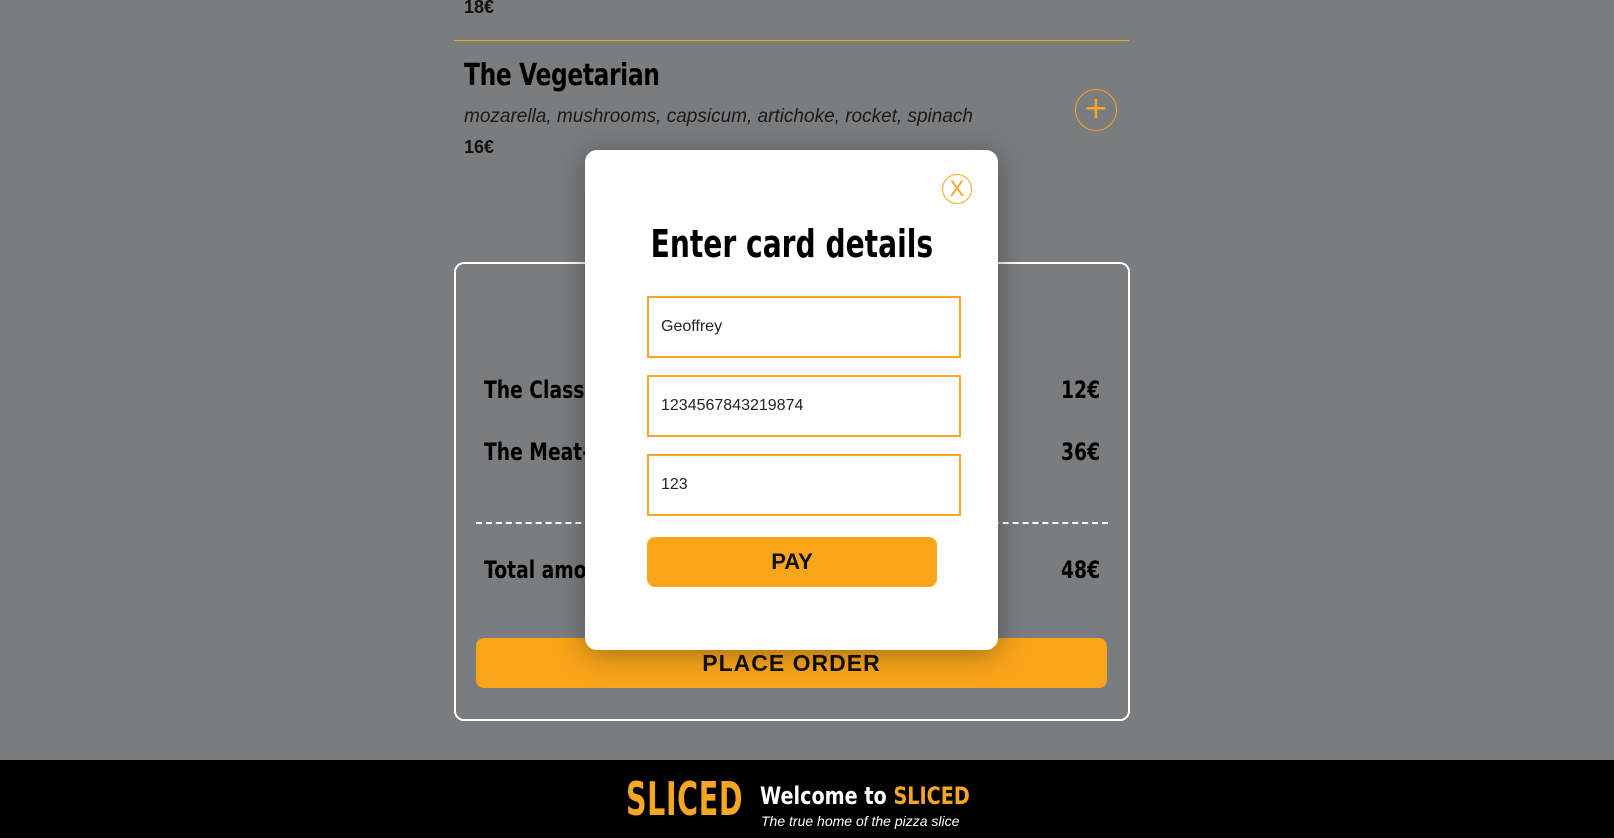 The height and width of the screenshot is (838, 1614). What do you see at coordinates (479, 8) in the screenshot?
I see `previous-item-price: 18€` at bounding box center [479, 8].